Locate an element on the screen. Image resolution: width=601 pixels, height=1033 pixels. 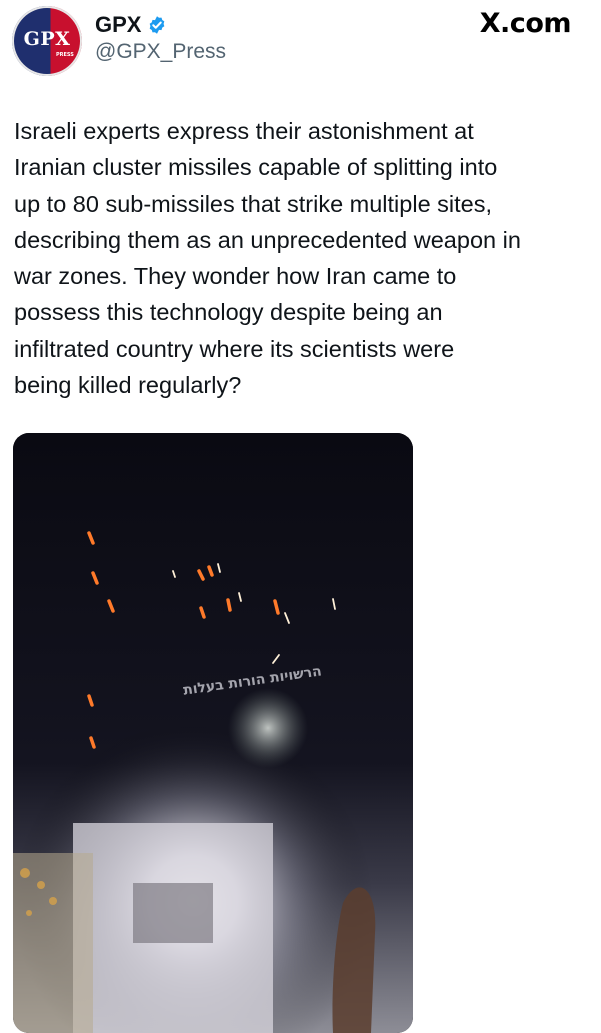
author-name-row: GPX is located at coordinates (131, 25).